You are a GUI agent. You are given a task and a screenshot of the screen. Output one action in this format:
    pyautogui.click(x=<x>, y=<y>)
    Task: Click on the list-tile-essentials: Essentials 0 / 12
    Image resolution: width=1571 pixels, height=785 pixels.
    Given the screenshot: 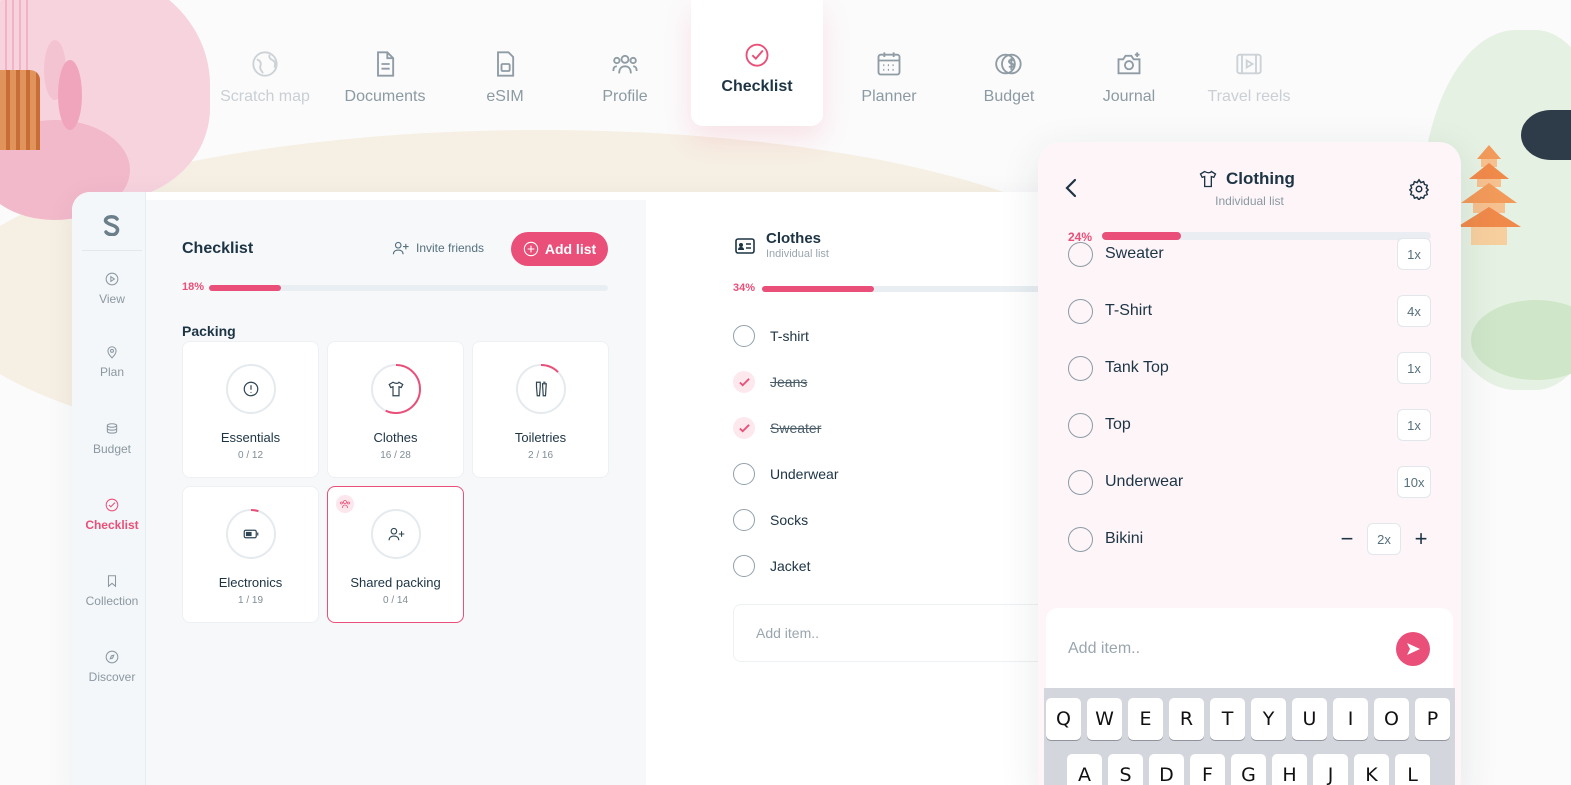 What is the action you would take?
    pyautogui.click(x=250, y=409)
    